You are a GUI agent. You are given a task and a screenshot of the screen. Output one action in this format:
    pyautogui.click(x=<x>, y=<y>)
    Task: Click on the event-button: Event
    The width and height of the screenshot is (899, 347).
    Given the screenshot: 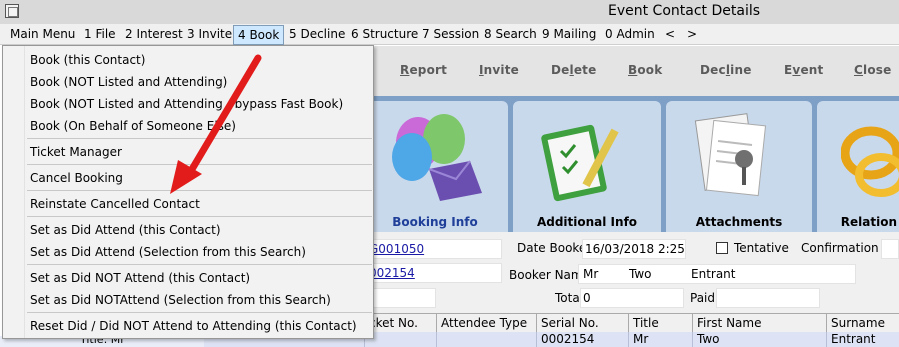 What is the action you would take?
    pyautogui.click(x=803, y=70)
    